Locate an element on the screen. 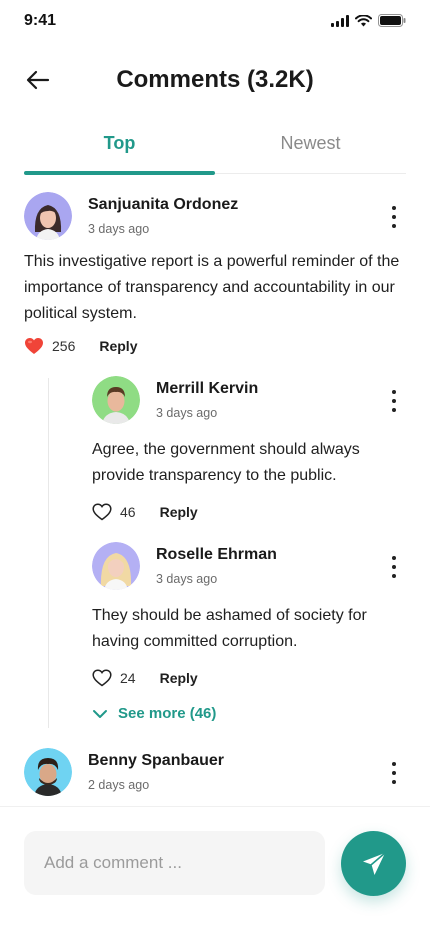  like-count: 46 is located at coordinates (128, 512).